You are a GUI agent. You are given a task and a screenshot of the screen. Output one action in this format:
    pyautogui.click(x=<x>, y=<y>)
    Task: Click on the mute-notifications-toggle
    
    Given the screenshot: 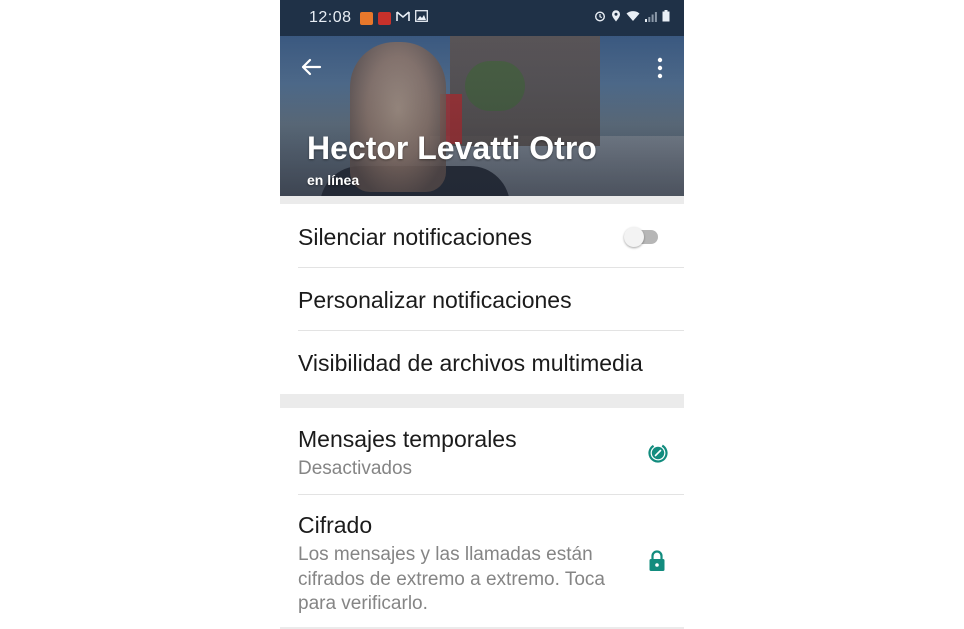 What is the action you would take?
    pyautogui.click(x=642, y=236)
    